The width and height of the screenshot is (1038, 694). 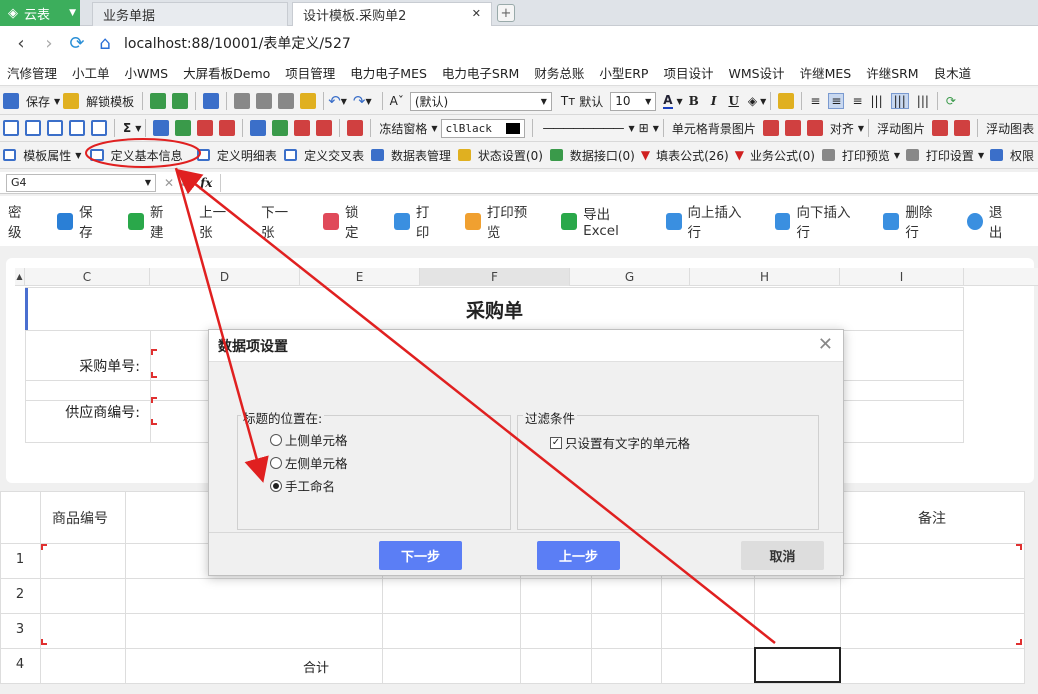 I want to click on annotation-arrow, so click(x=221, y=325).